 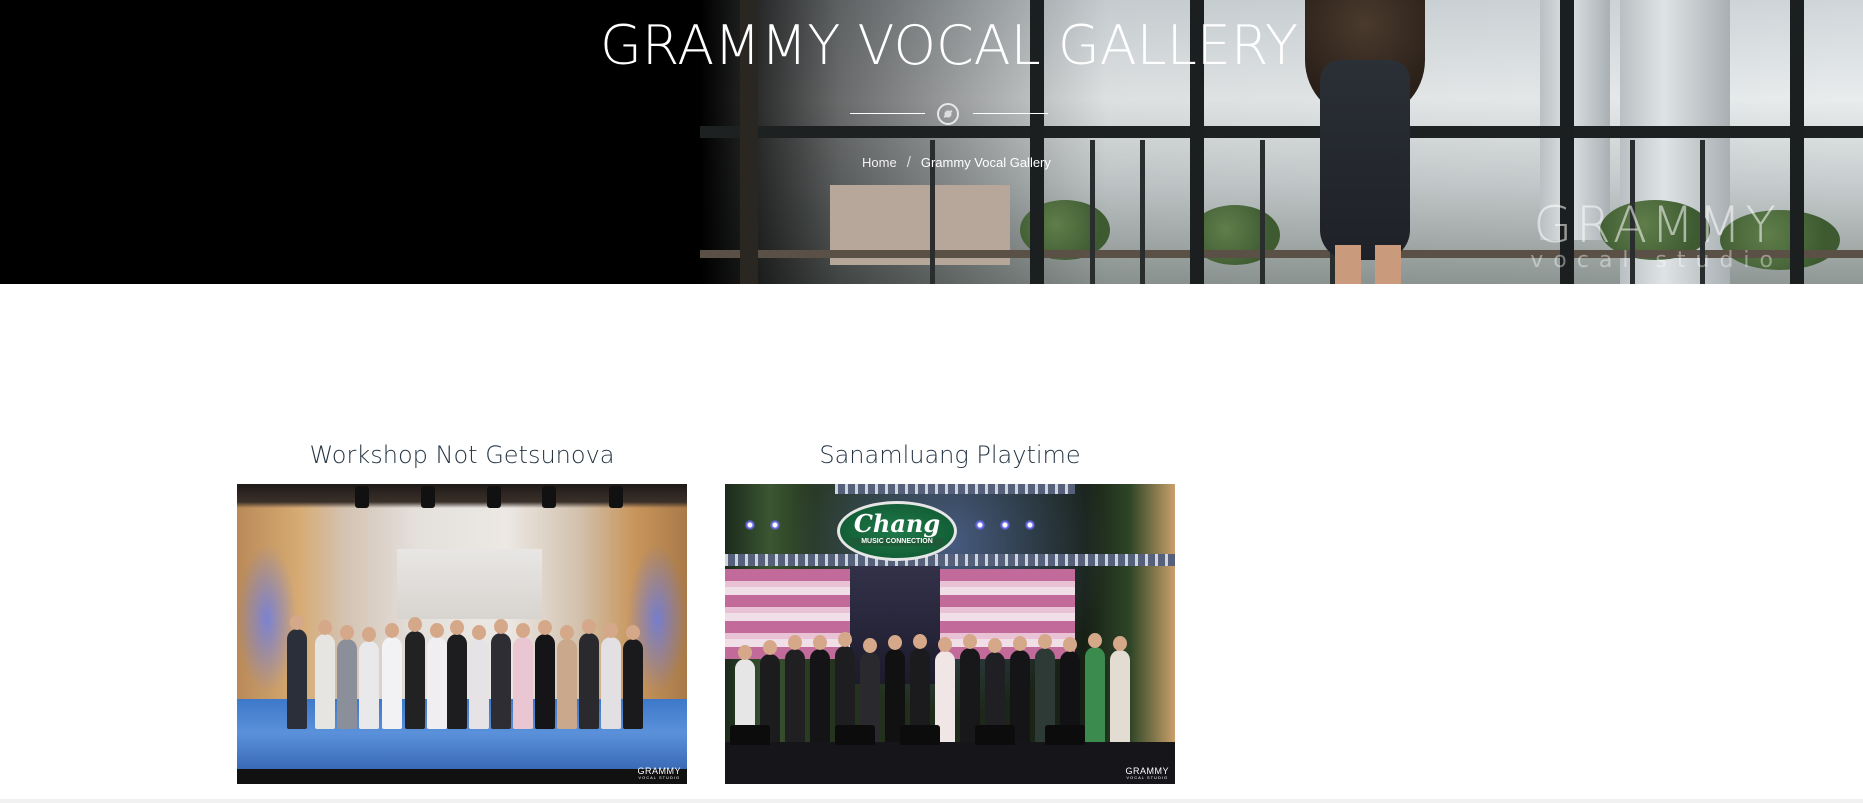 I want to click on breadcrumb-current: Grammy Vocal Gallery, so click(x=985, y=162).